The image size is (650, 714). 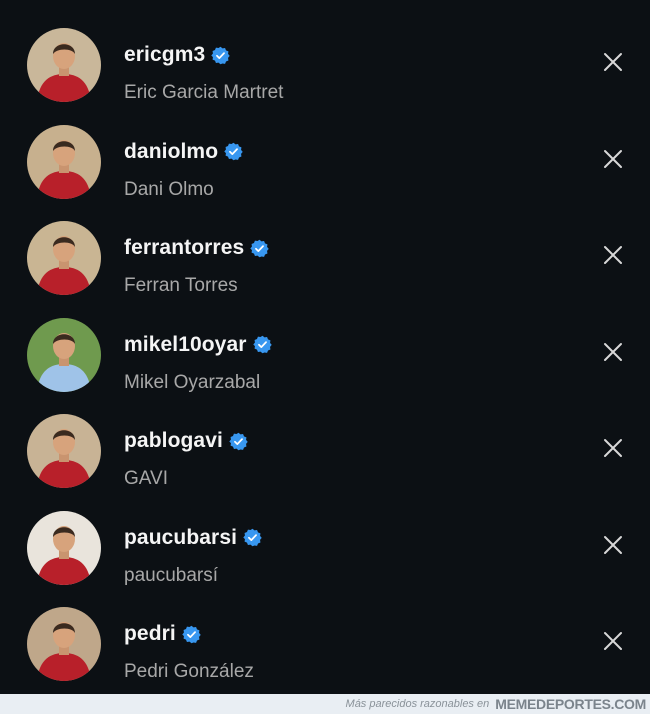 What do you see at coordinates (146, 478) in the screenshot?
I see `full-name: GAVI` at bounding box center [146, 478].